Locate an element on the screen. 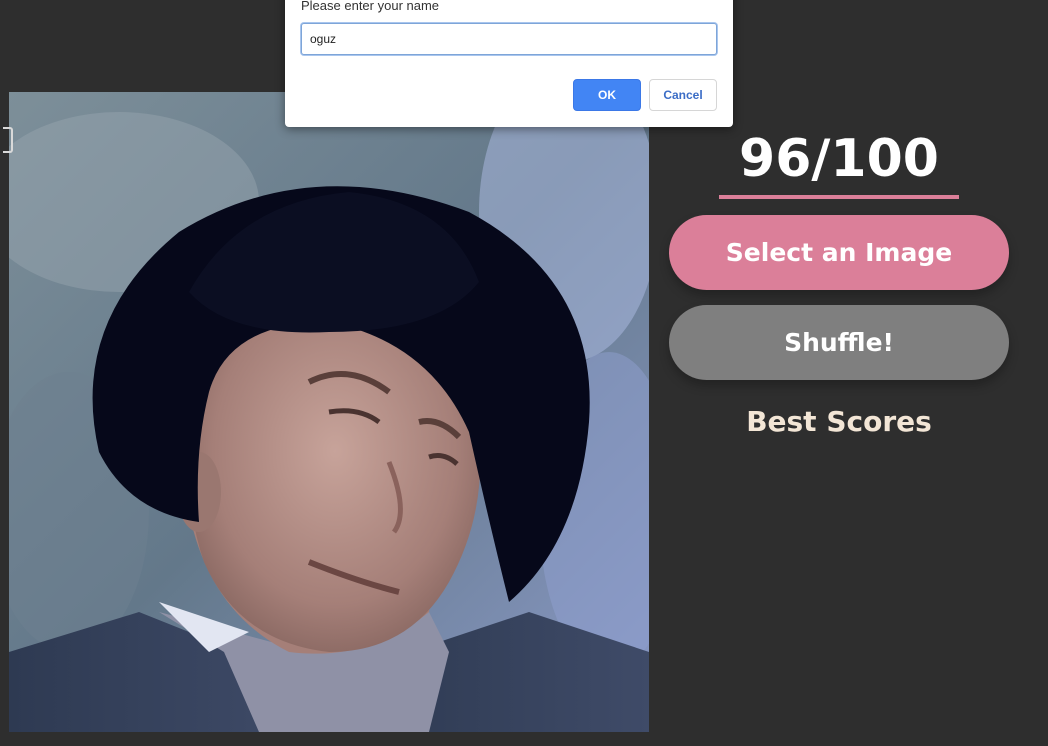 The height and width of the screenshot is (746, 1048). best-scores-title: Best Scores is located at coordinates (839, 421).